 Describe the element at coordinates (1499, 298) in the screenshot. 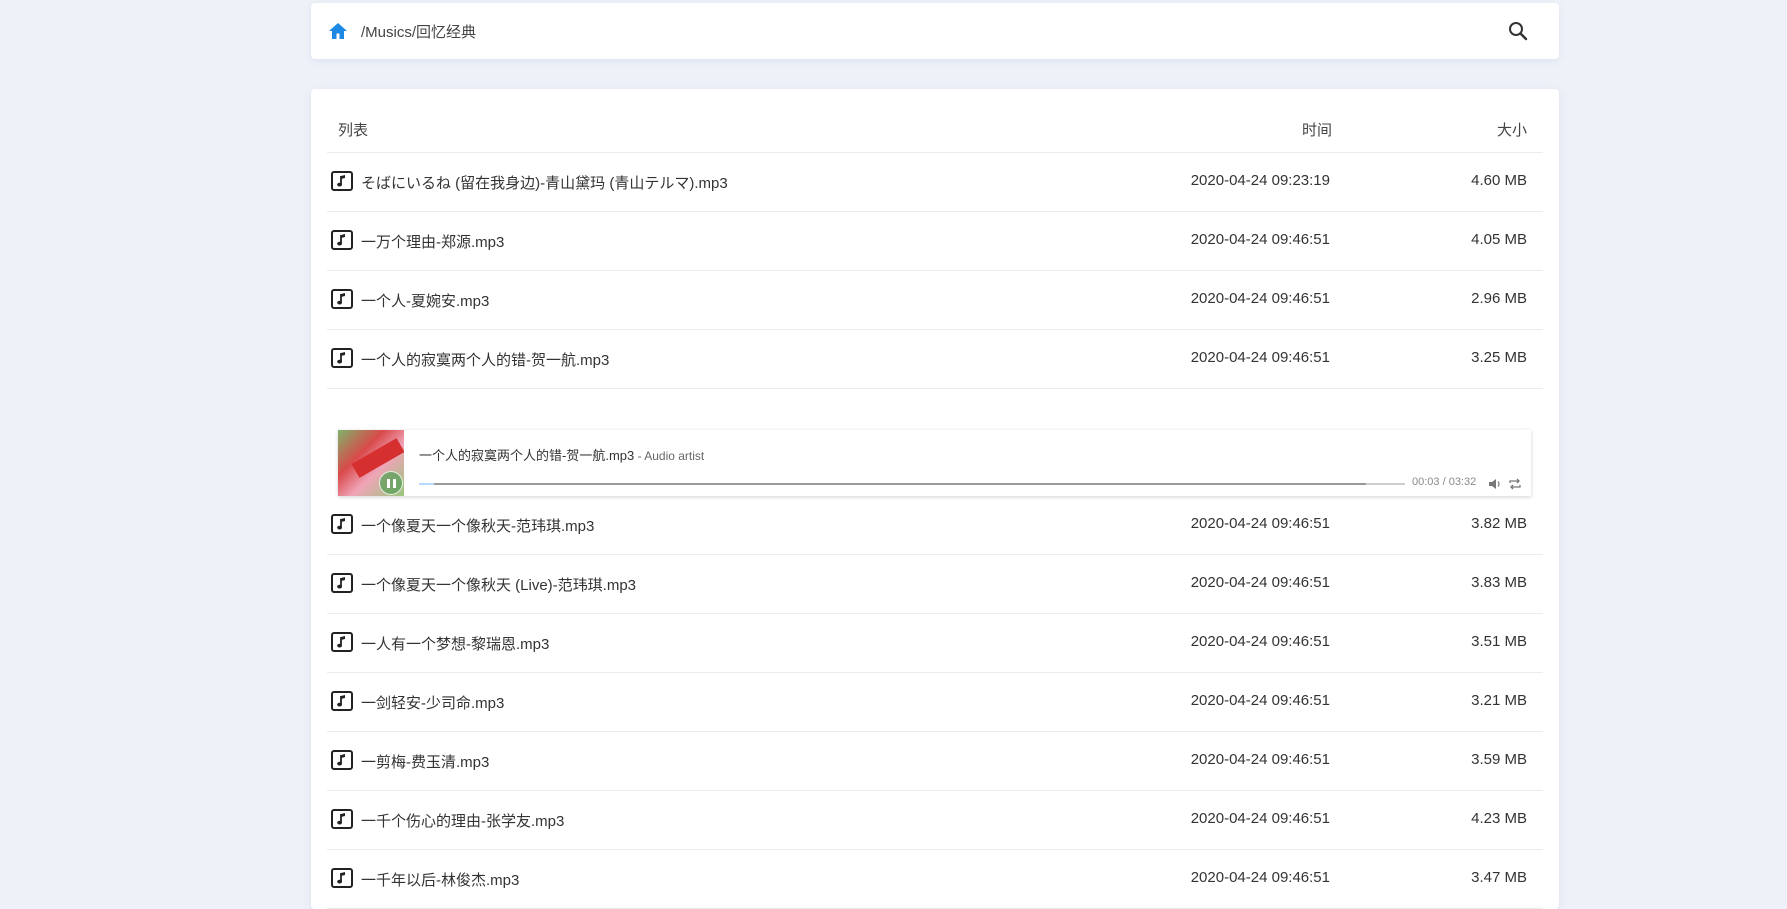

I see `file-size: 2.96 MB` at that location.